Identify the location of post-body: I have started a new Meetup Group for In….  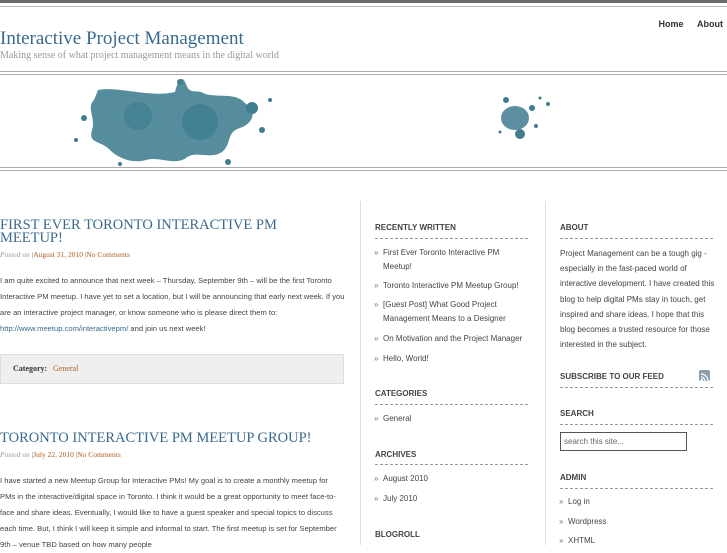
(168, 512).